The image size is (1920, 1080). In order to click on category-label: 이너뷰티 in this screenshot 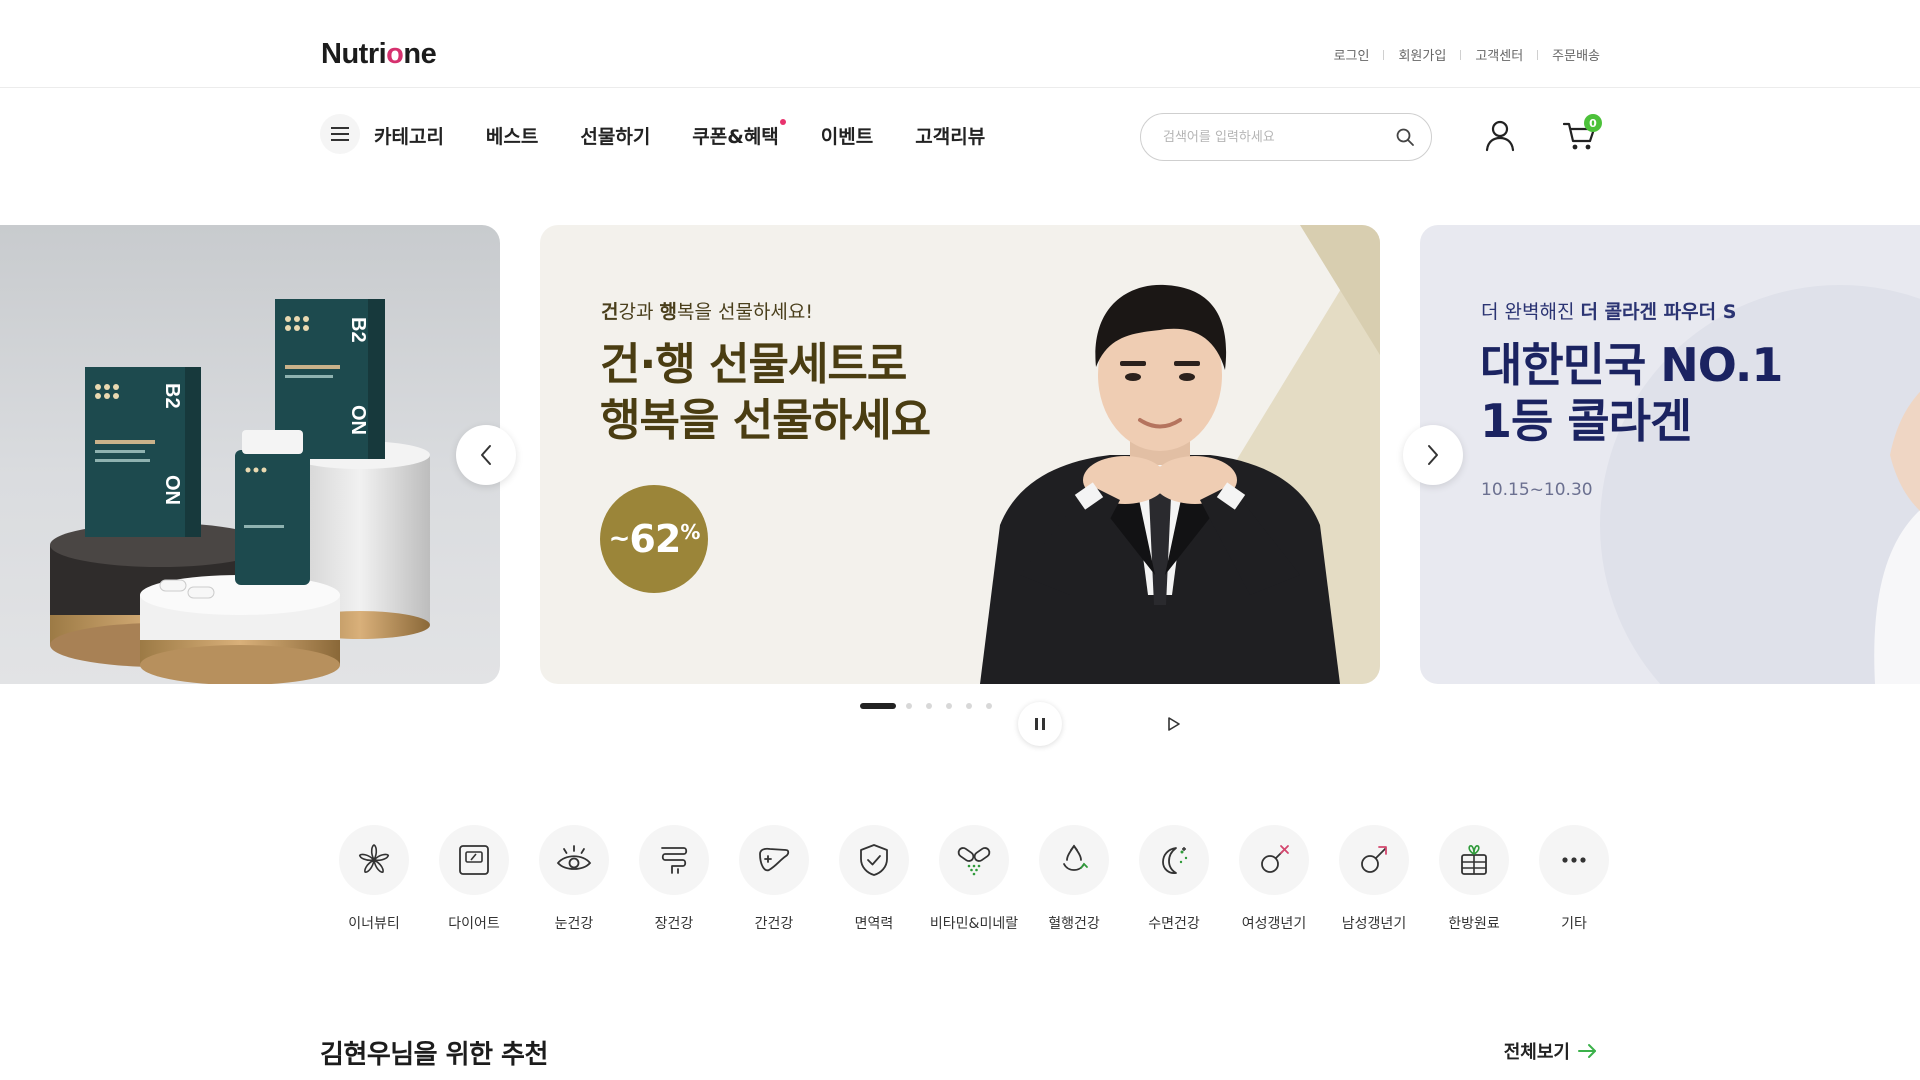, I will do `click(374, 924)`.